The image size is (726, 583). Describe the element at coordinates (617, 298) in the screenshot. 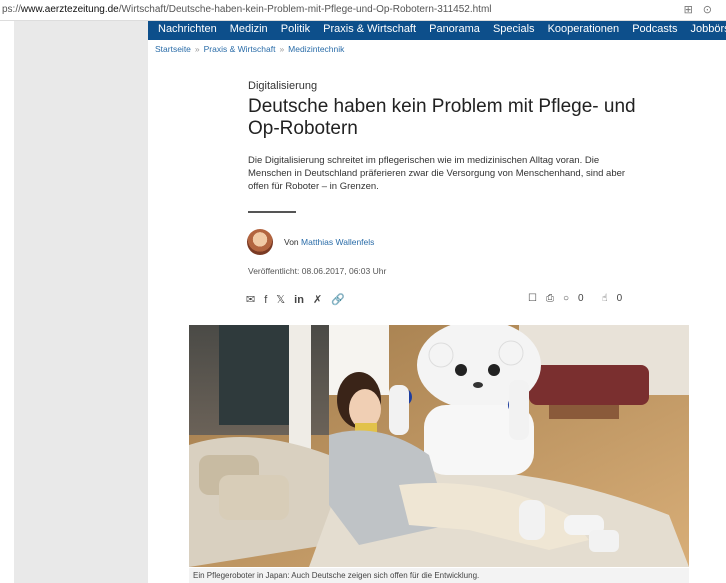

I see `like-button: ☝ 0` at that location.